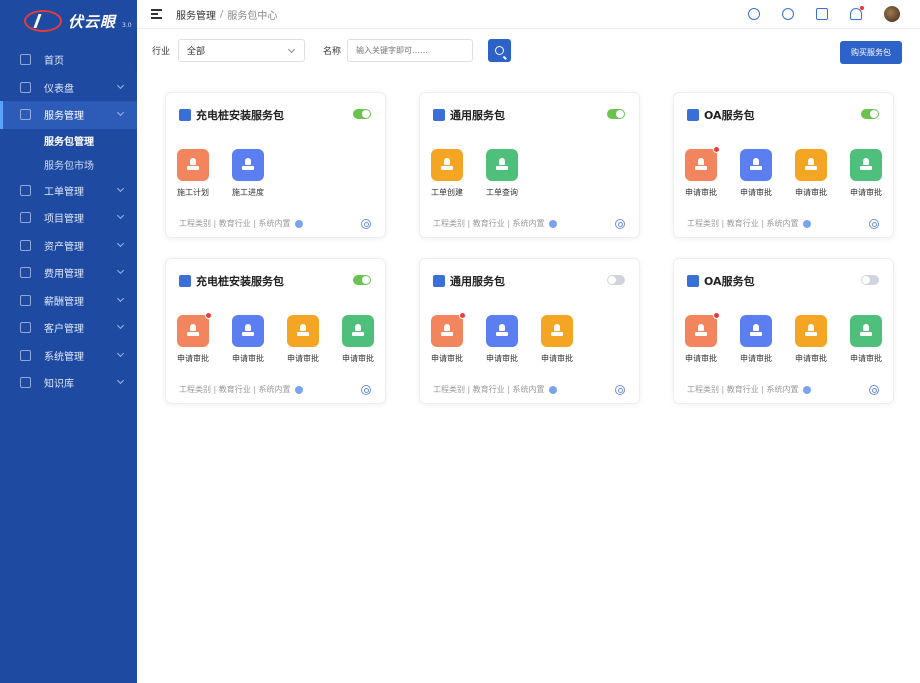  Describe the element at coordinates (68, 301) in the screenshot. I see `sidebar-item-salary: 薪酬管理` at that location.